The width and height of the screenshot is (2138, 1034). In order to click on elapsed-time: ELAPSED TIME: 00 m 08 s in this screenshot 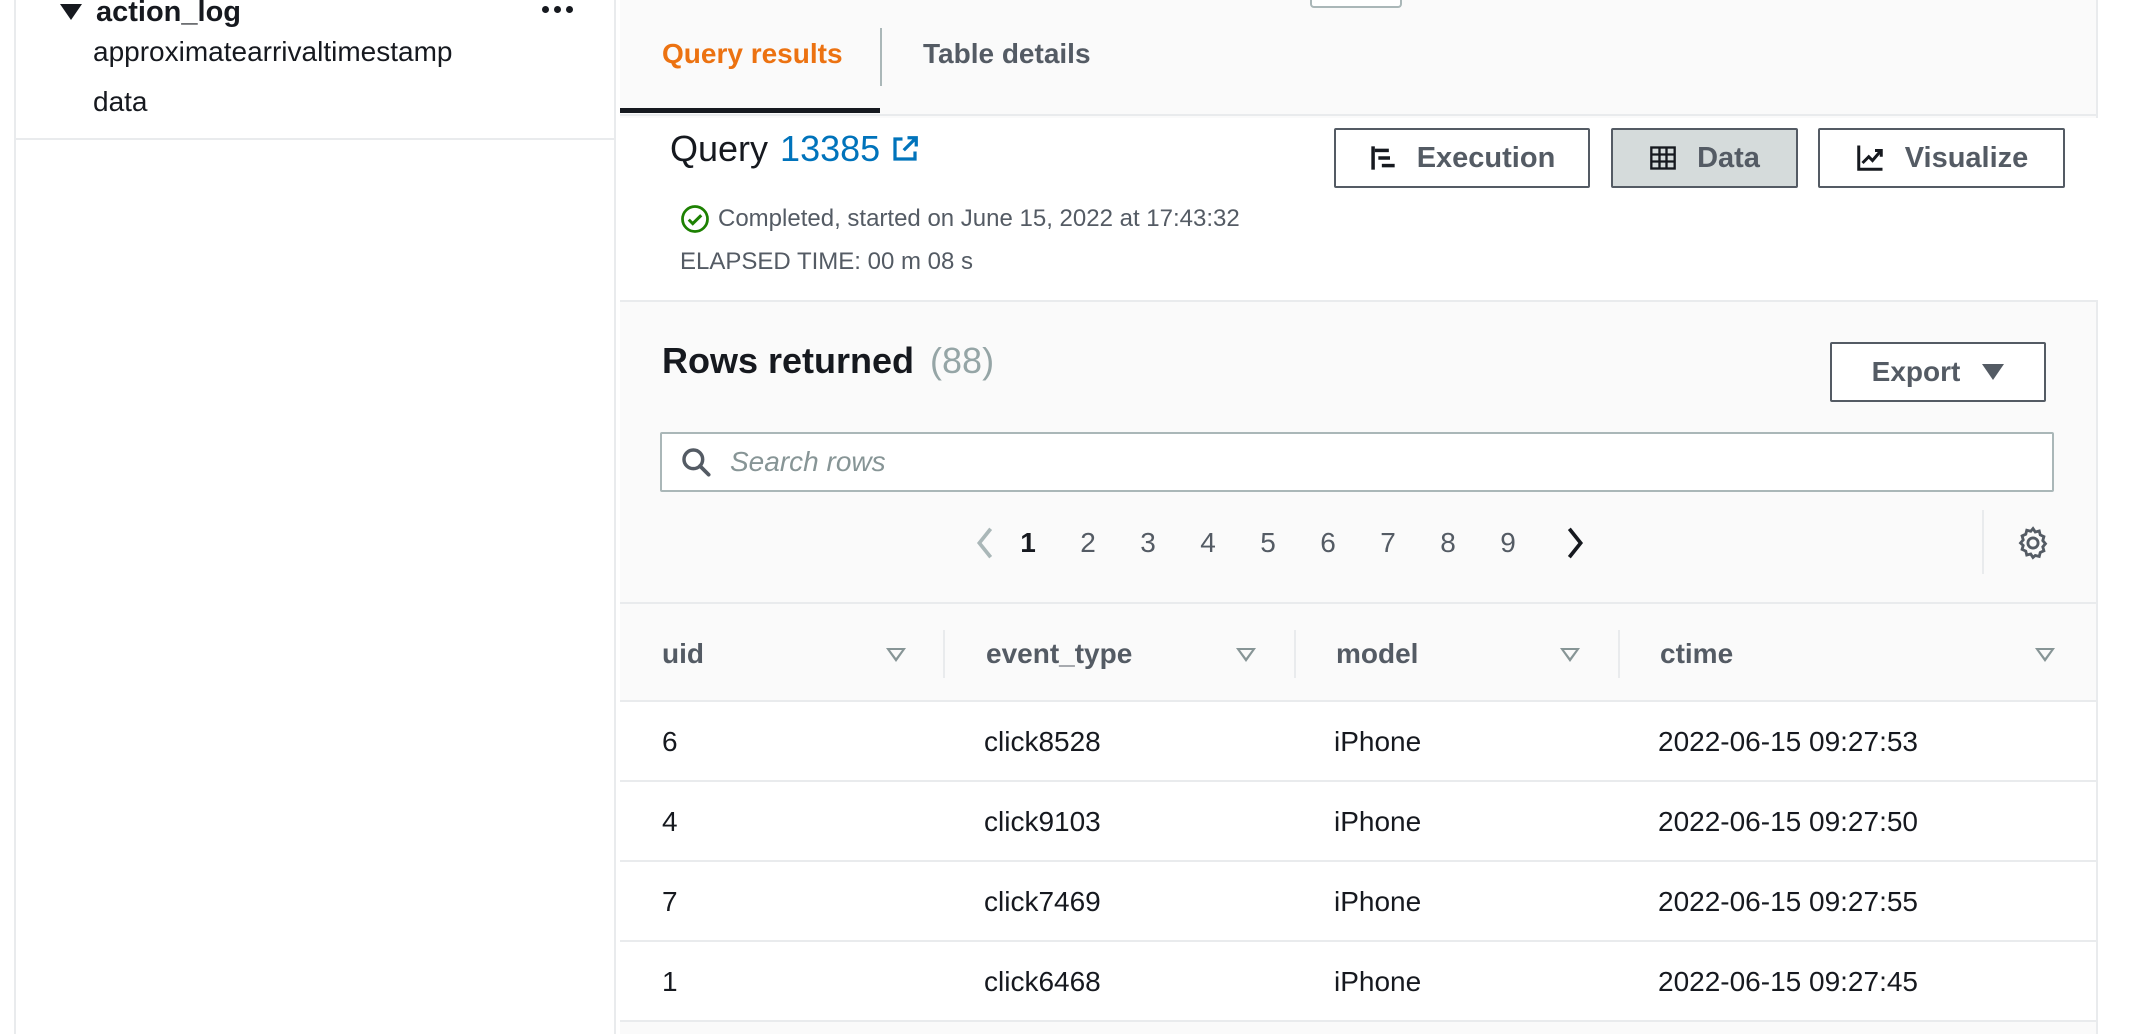, I will do `click(827, 261)`.